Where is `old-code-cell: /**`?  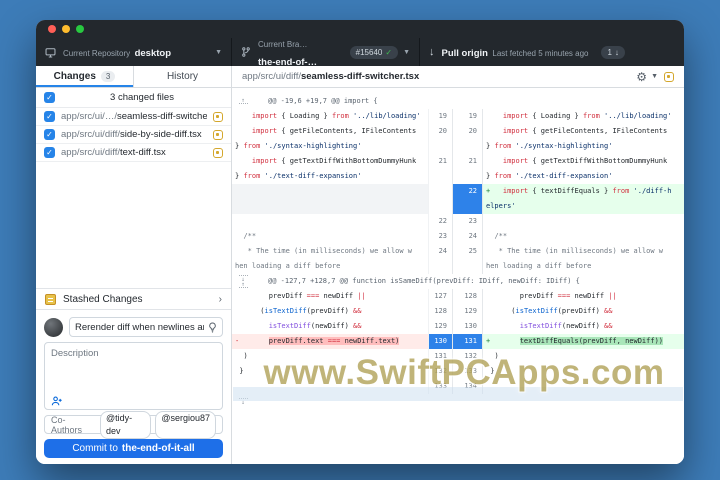 old-code-cell: /** is located at coordinates (330, 236).